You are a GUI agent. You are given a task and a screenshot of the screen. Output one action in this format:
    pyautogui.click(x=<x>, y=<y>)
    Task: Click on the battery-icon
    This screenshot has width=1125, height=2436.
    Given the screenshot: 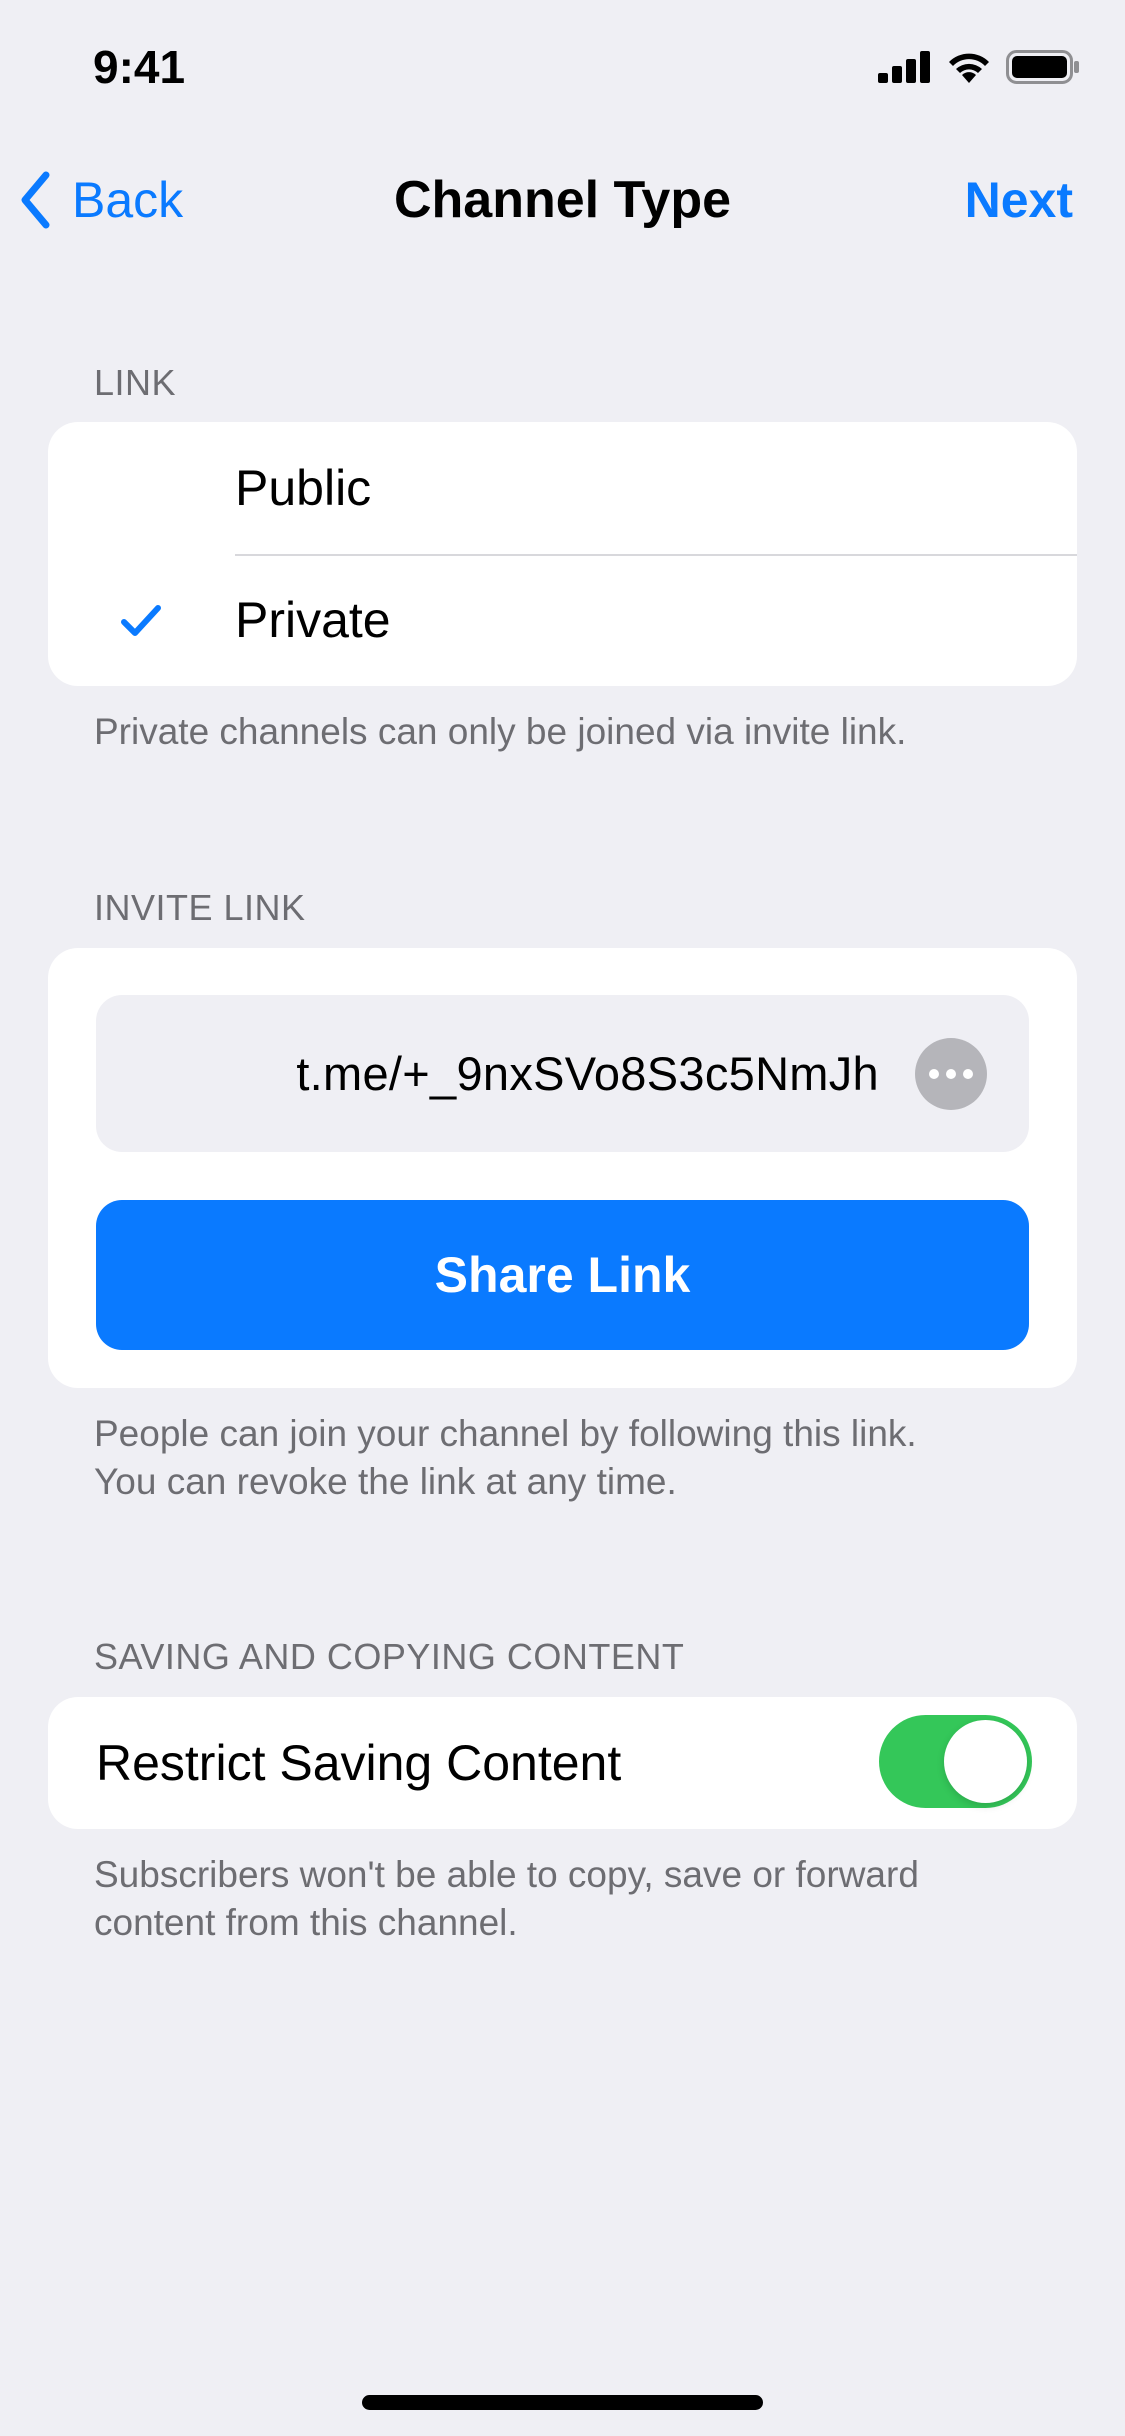 What is the action you would take?
    pyautogui.click(x=1042, y=67)
    